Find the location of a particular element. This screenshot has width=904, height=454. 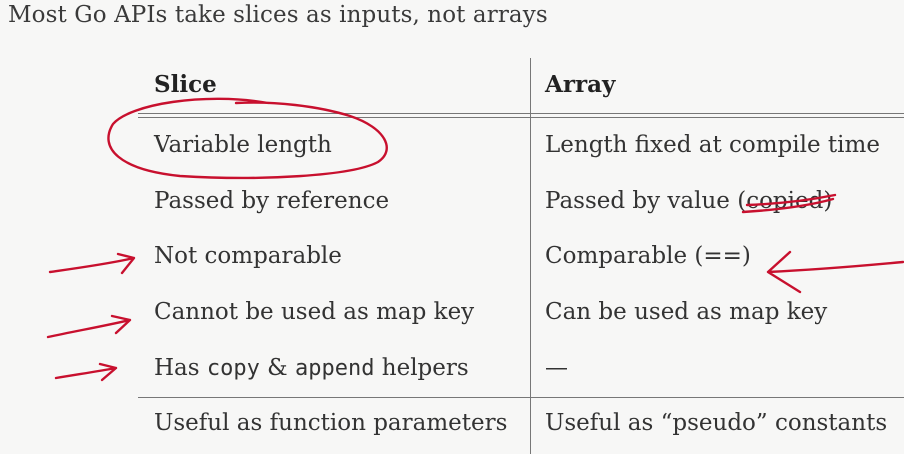

row-6-array: Useful as “pseudo” constants is located at coordinates (716, 423).